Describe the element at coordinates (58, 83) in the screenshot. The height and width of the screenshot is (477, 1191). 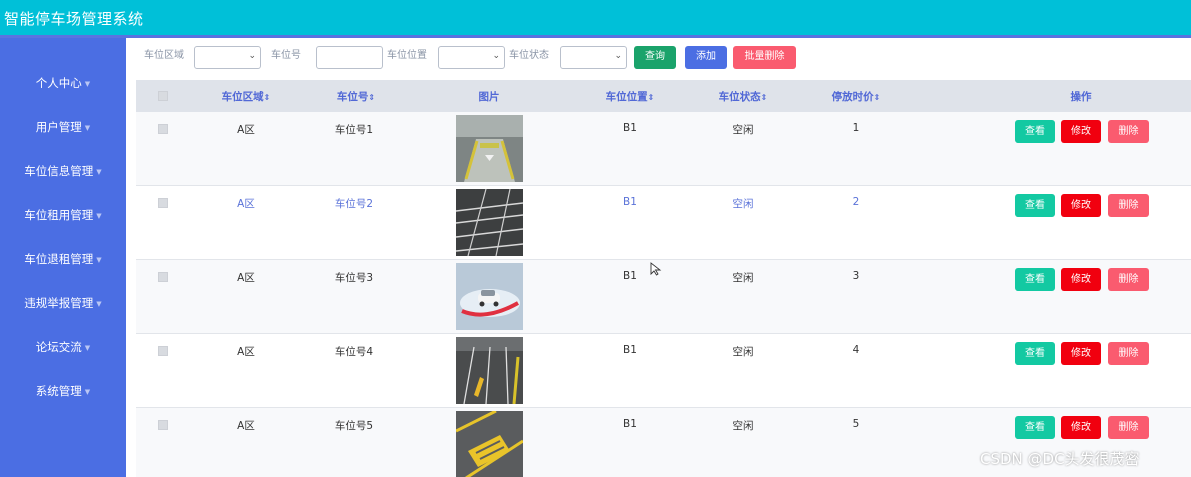
I see `sidebar-item-label: 个人中心` at that location.